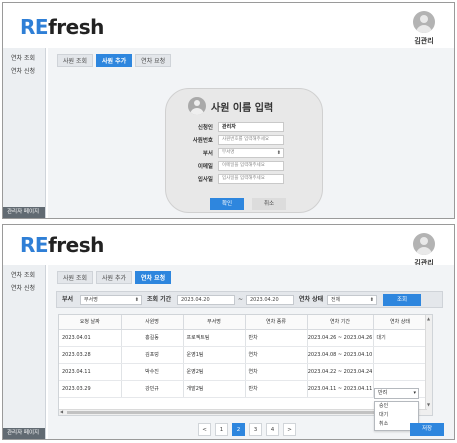 This screenshot has width=457, height=443. I want to click on department-label: 부서, so click(207, 154).